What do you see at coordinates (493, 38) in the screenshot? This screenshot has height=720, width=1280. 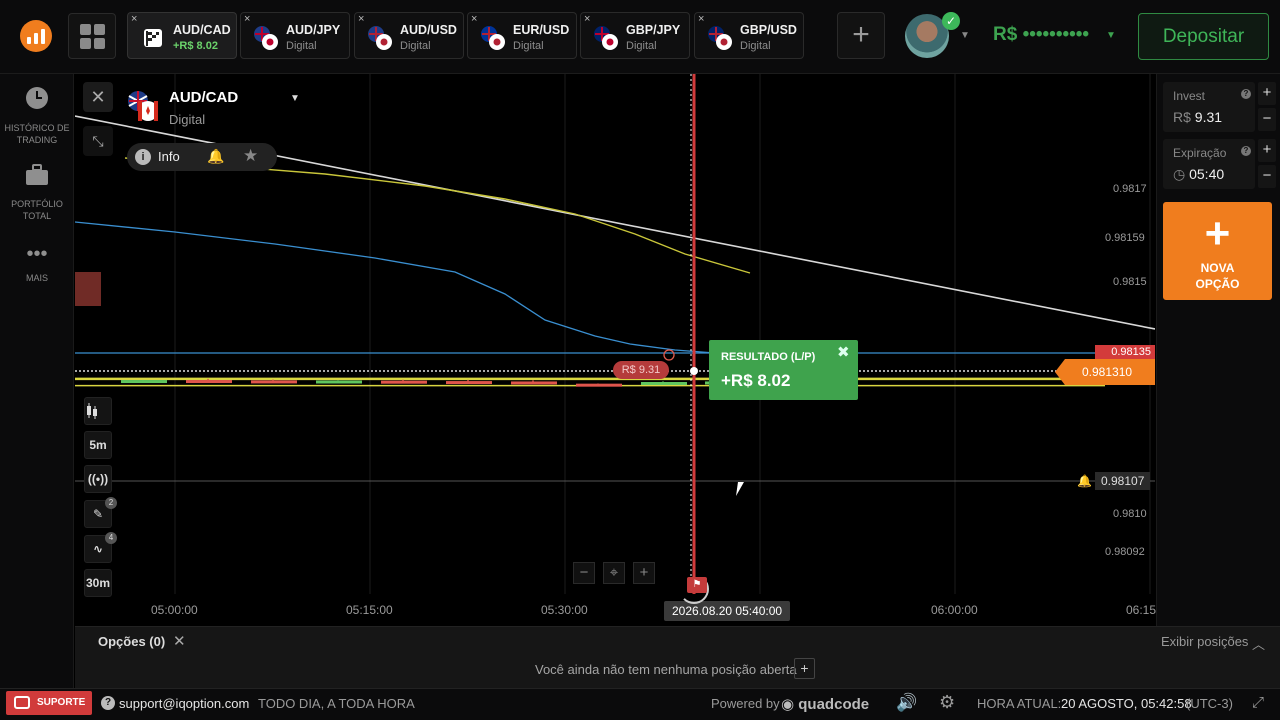 I see `currency-pair-flag-icon` at bounding box center [493, 38].